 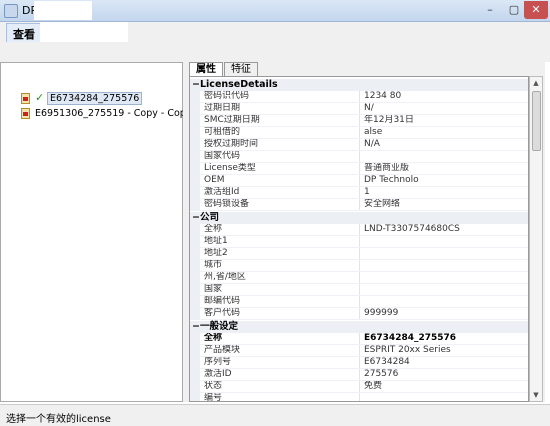 I want to click on tab-properties: 属性, so click(x=206, y=69).